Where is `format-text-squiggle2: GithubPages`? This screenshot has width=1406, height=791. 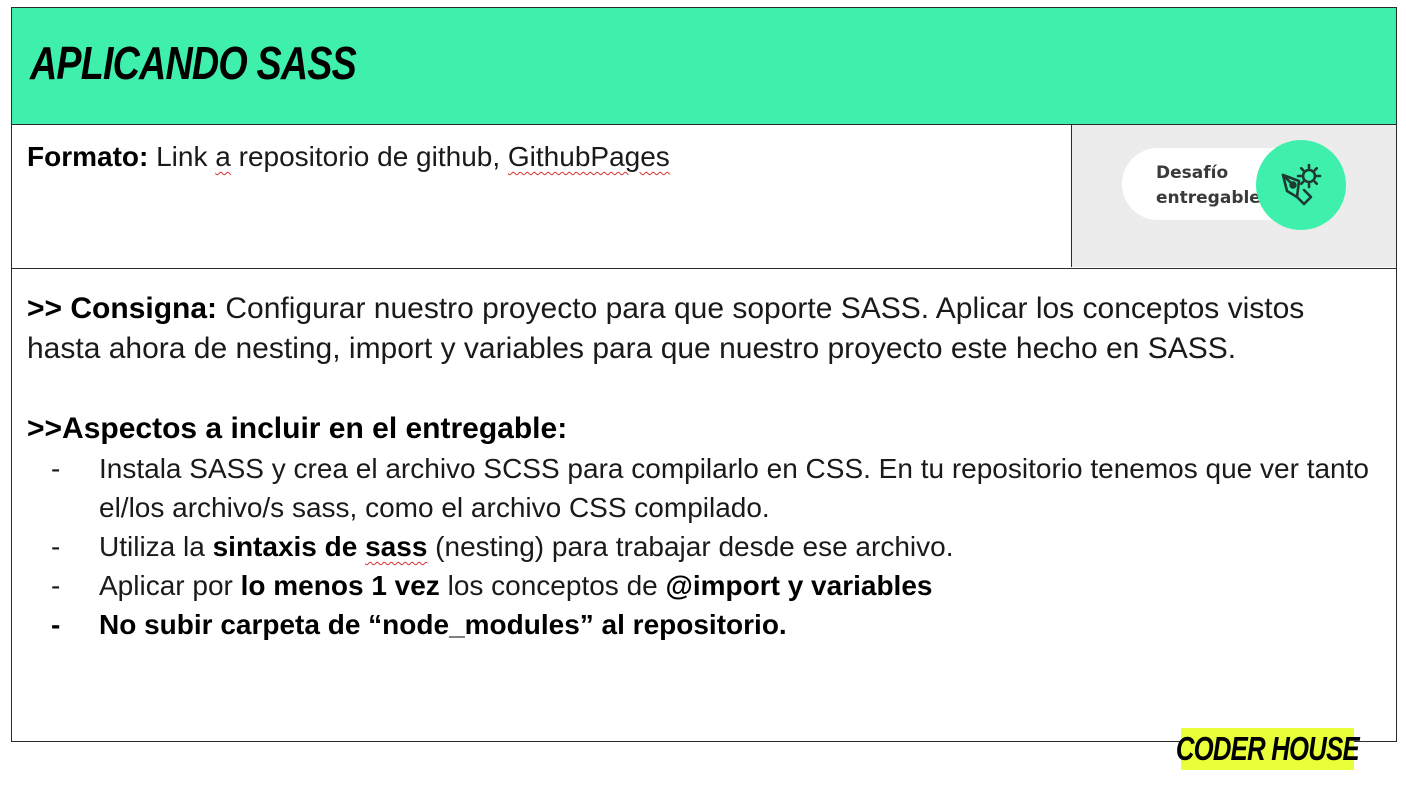
format-text-squiggle2: GithubPages is located at coordinates (588, 156).